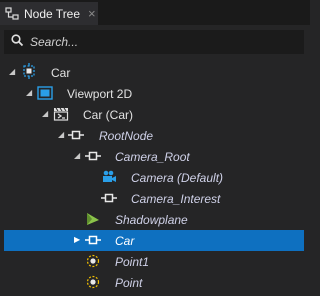 Image resolution: width=320 pixels, height=296 pixels. Describe the element at coordinates (92, 13) in the screenshot. I see `close-icon: ×` at that location.